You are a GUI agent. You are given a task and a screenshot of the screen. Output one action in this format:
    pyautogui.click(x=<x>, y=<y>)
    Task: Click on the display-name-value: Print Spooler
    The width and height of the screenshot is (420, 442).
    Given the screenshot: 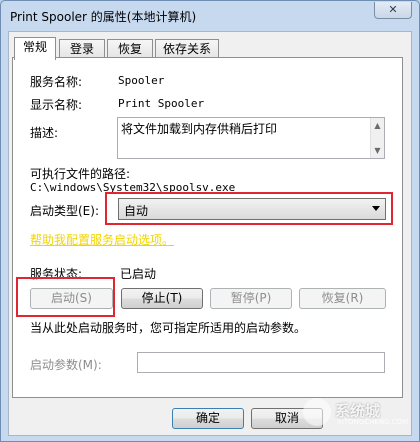 What is the action you would take?
    pyautogui.click(x=161, y=103)
    